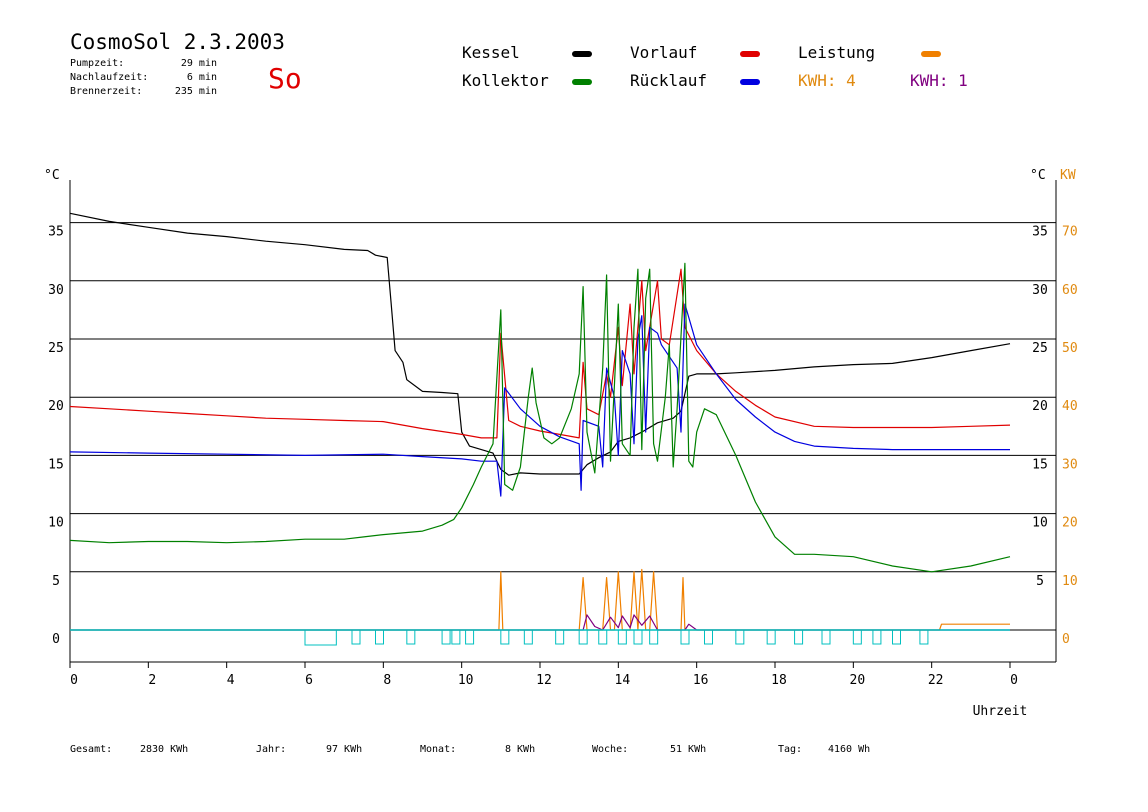 This screenshot has height=812, width=1148. Describe the element at coordinates (520, 749) in the screenshot. I see `footer-monat-value: 8 KWh` at that location.